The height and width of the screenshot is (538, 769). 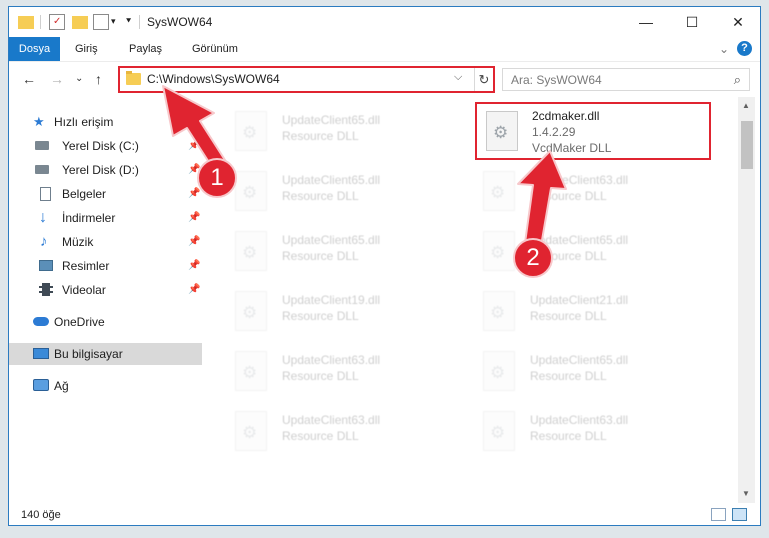 What do you see at coordinates (747, 145) in the screenshot?
I see `scrollbar-thumb` at bounding box center [747, 145].